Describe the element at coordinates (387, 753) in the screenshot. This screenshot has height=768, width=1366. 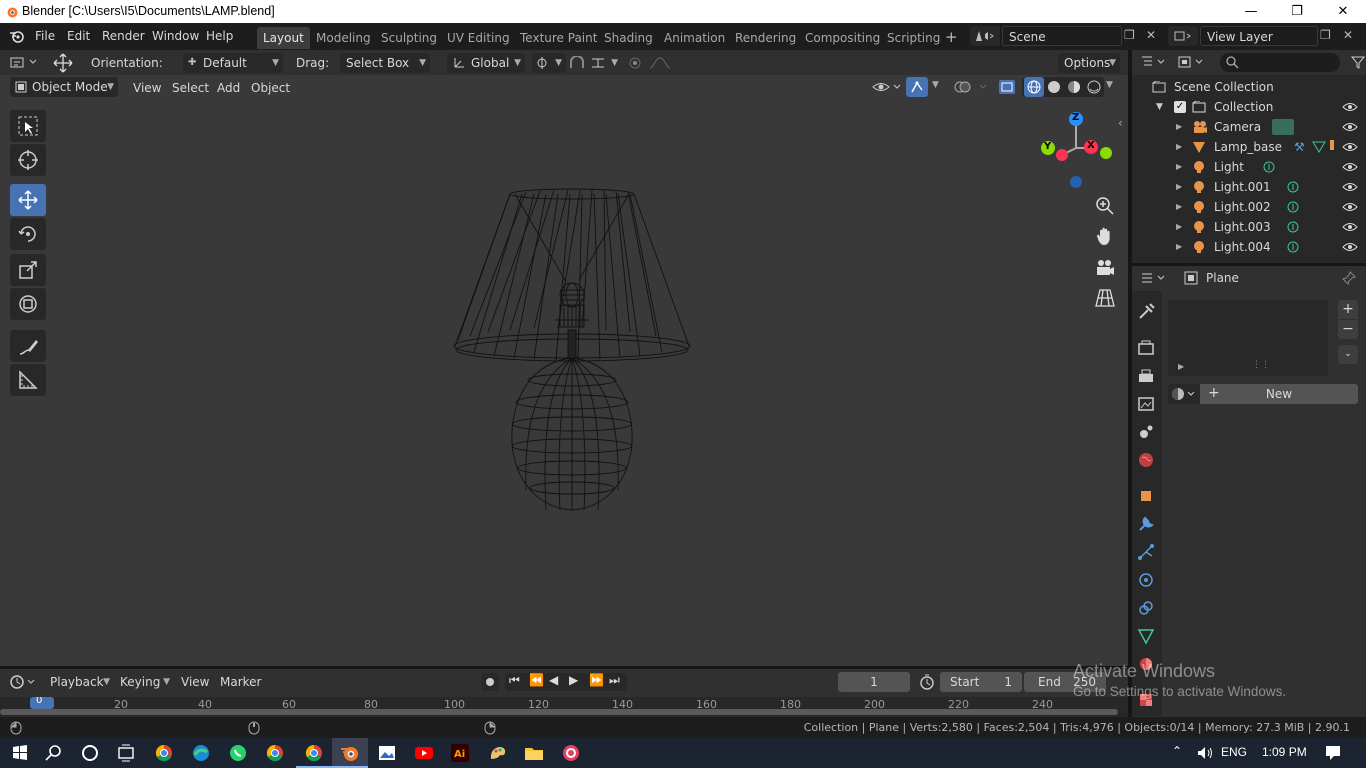
I see `photos-icon` at that location.